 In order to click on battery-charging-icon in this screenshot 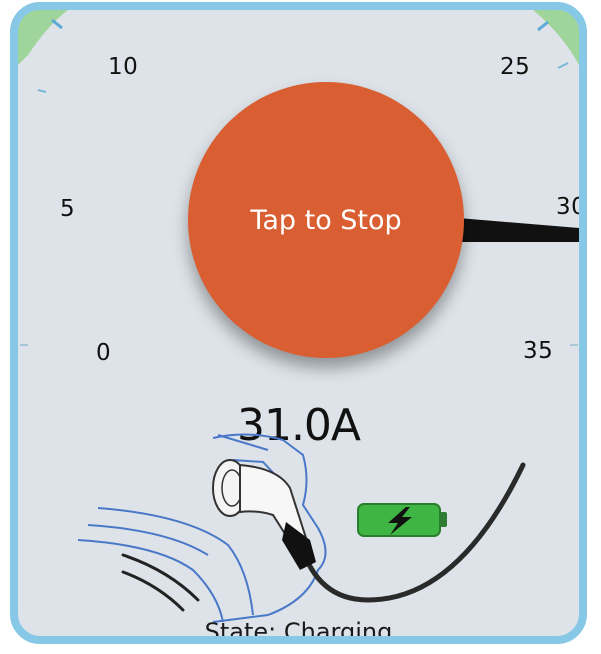, I will do `click(402, 520)`.